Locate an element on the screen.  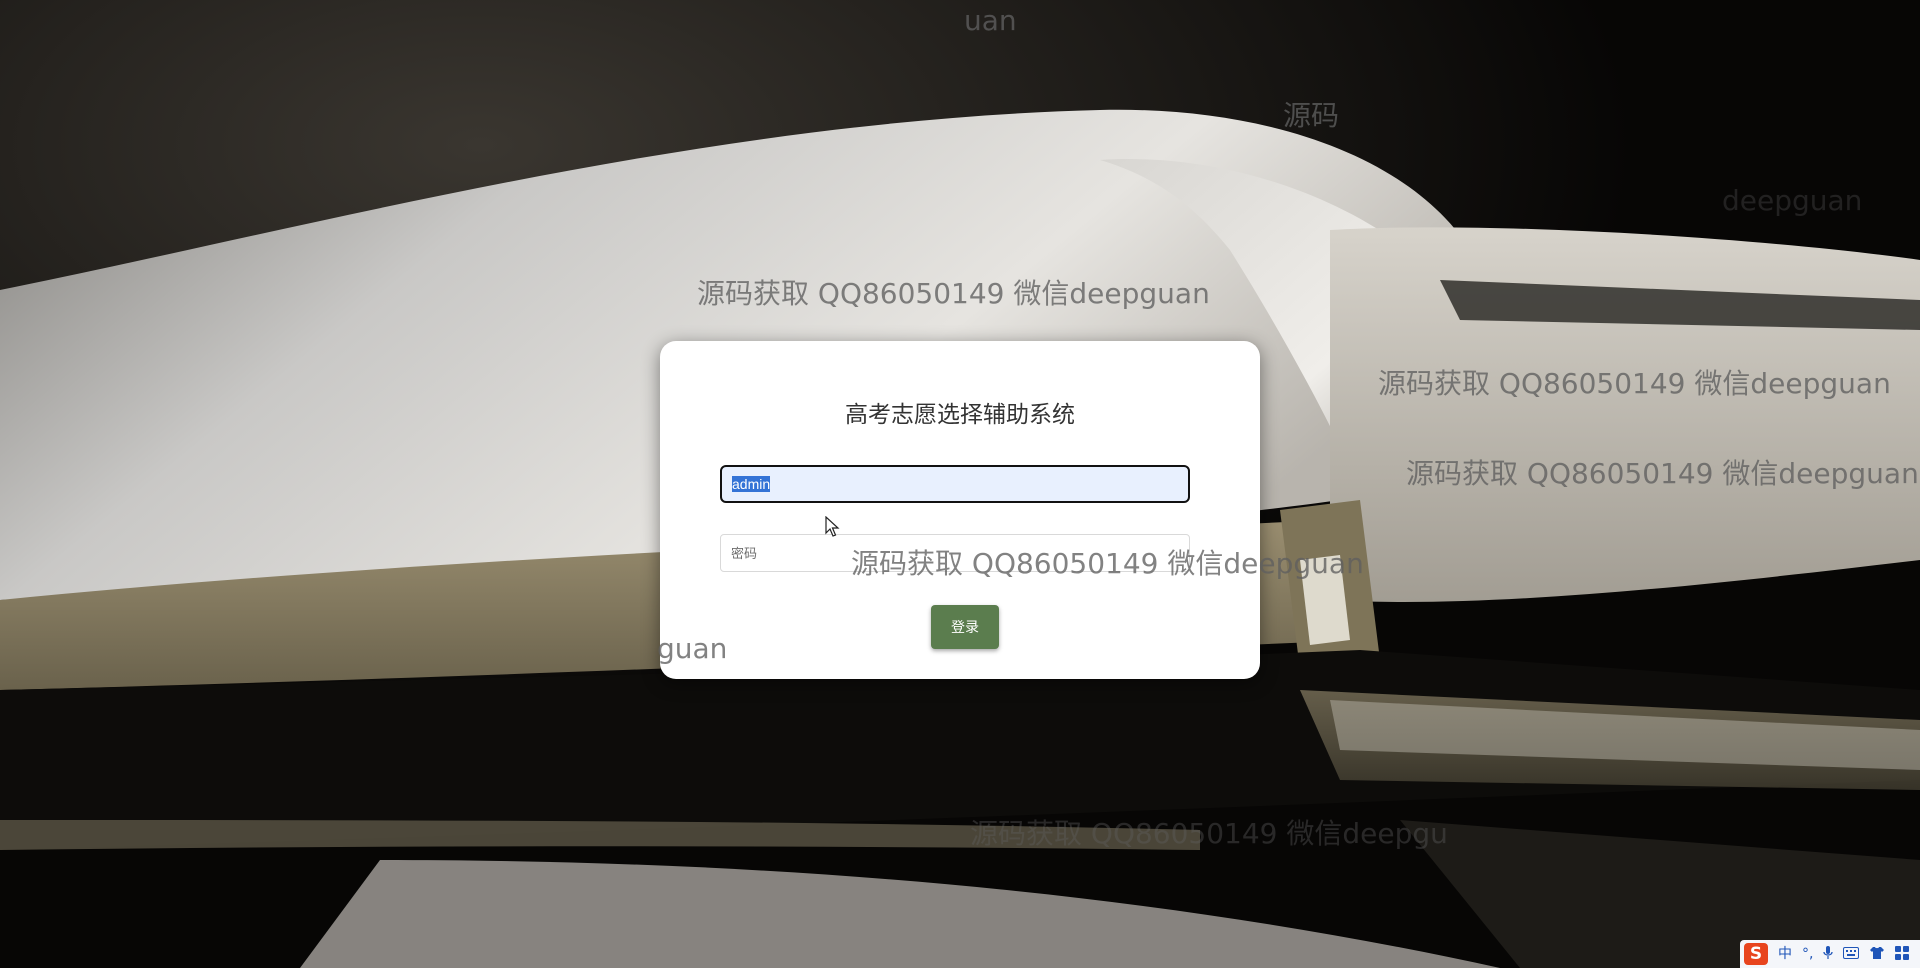
skin-icon is located at coordinates (1877, 954).